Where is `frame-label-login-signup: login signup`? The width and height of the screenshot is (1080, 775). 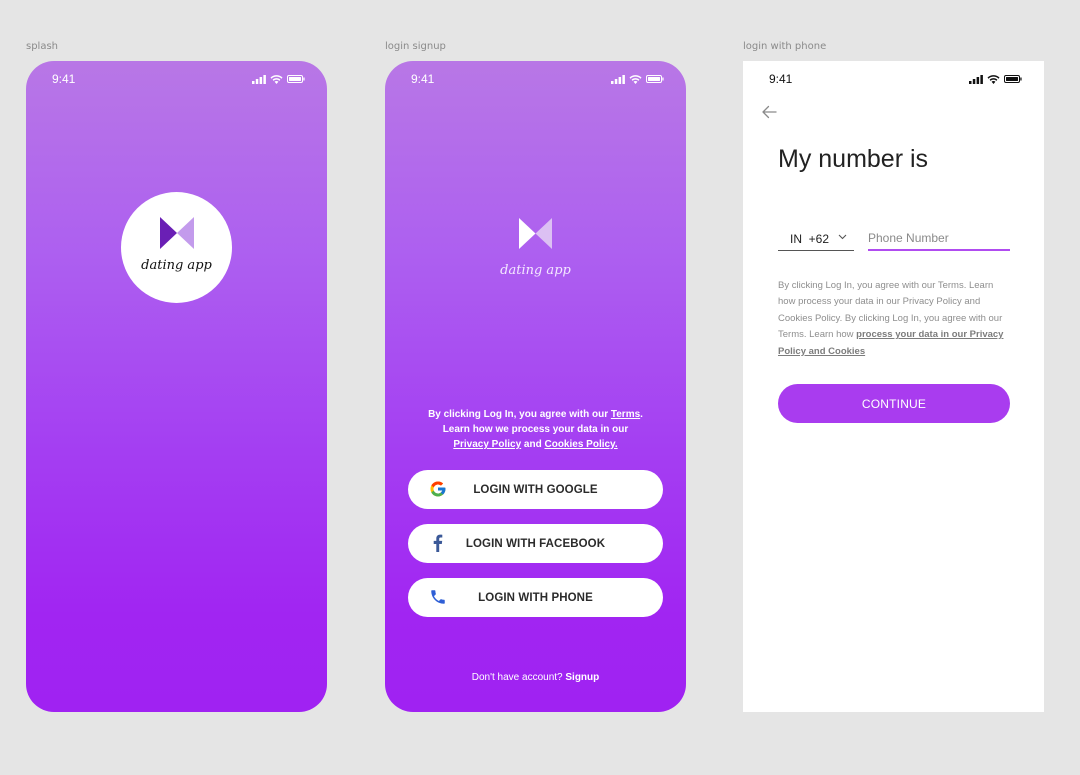
frame-label-login-signup: login signup is located at coordinates (415, 46).